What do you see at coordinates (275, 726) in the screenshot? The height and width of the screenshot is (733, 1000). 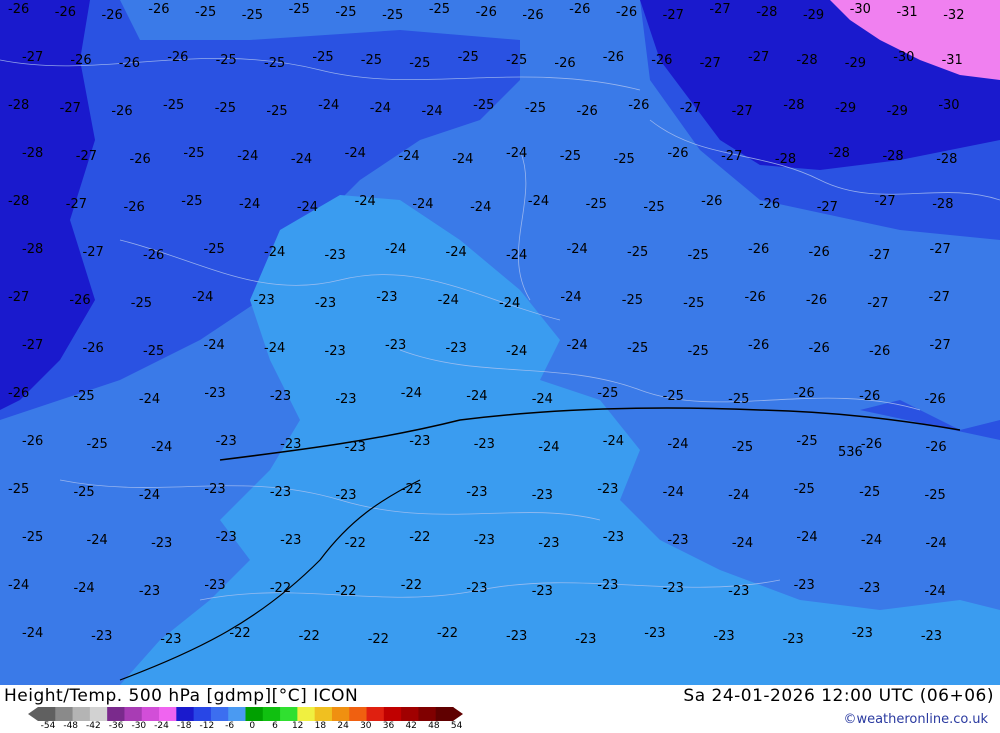 I see `colorbar-tick-label: 6` at bounding box center [275, 726].